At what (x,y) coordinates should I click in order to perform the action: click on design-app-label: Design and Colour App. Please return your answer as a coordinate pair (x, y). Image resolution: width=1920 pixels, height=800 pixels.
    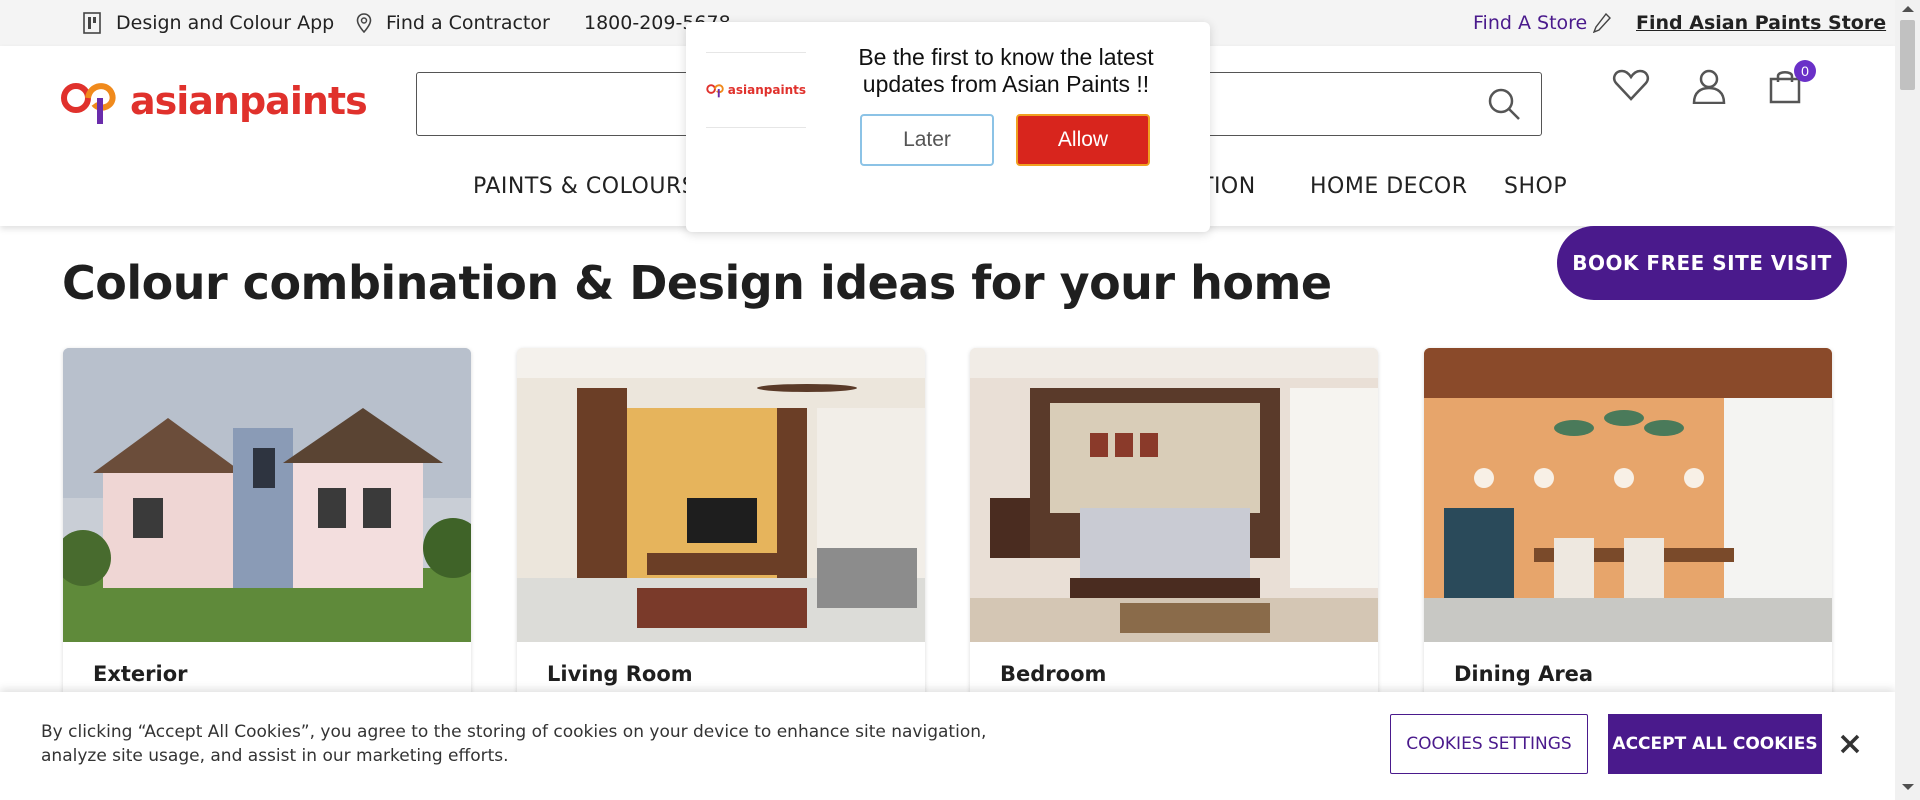
    Looking at the image, I should click on (225, 23).